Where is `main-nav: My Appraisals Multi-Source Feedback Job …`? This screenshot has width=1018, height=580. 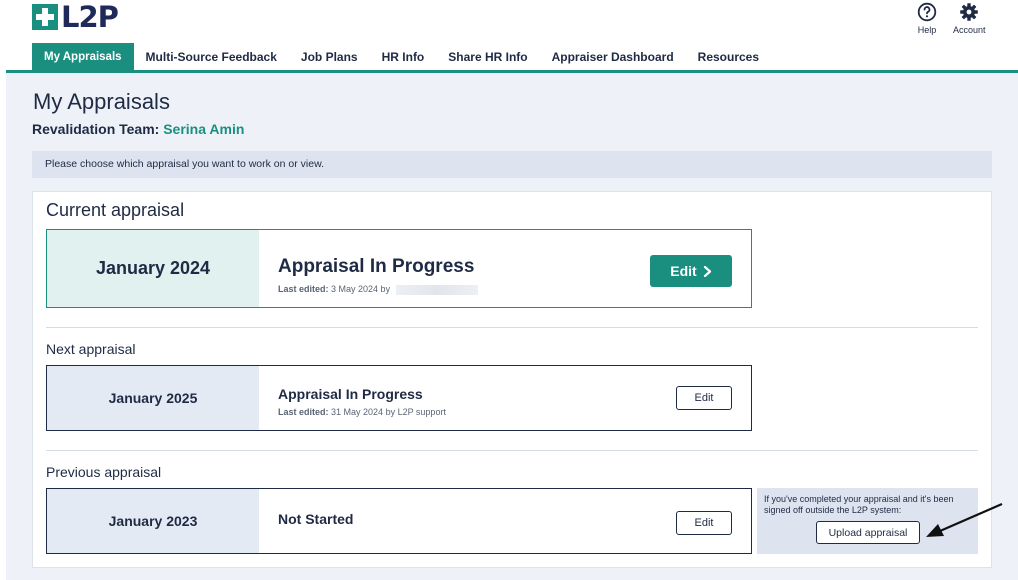
main-nav: My Appraisals Multi-Source Feedback Job … is located at coordinates (401, 57).